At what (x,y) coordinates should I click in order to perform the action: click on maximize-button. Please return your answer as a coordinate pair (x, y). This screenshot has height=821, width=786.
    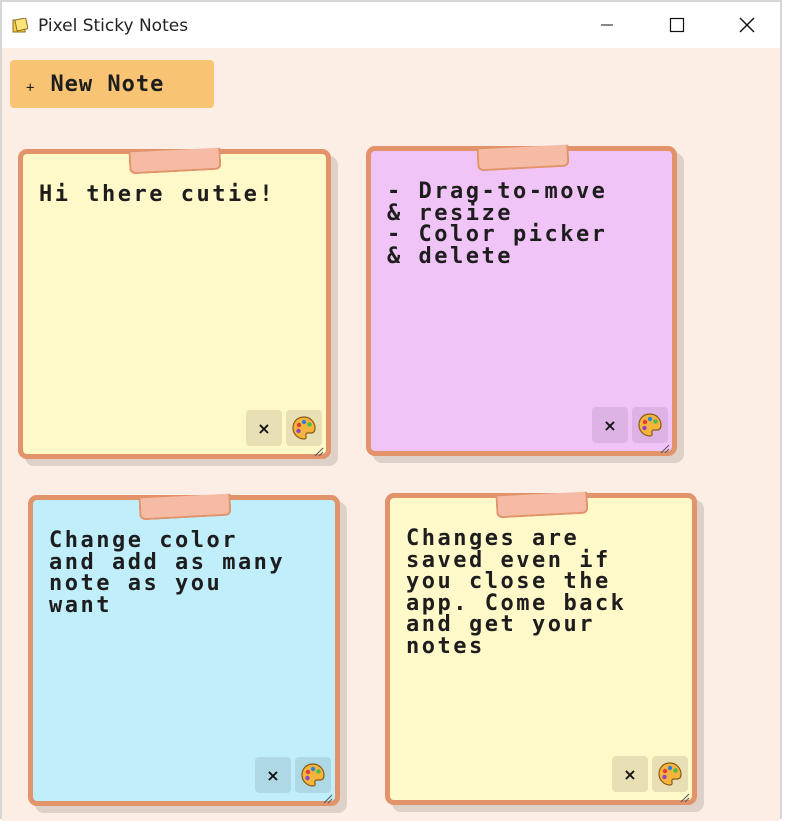
    Looking at the image, I should click on (677, 25).